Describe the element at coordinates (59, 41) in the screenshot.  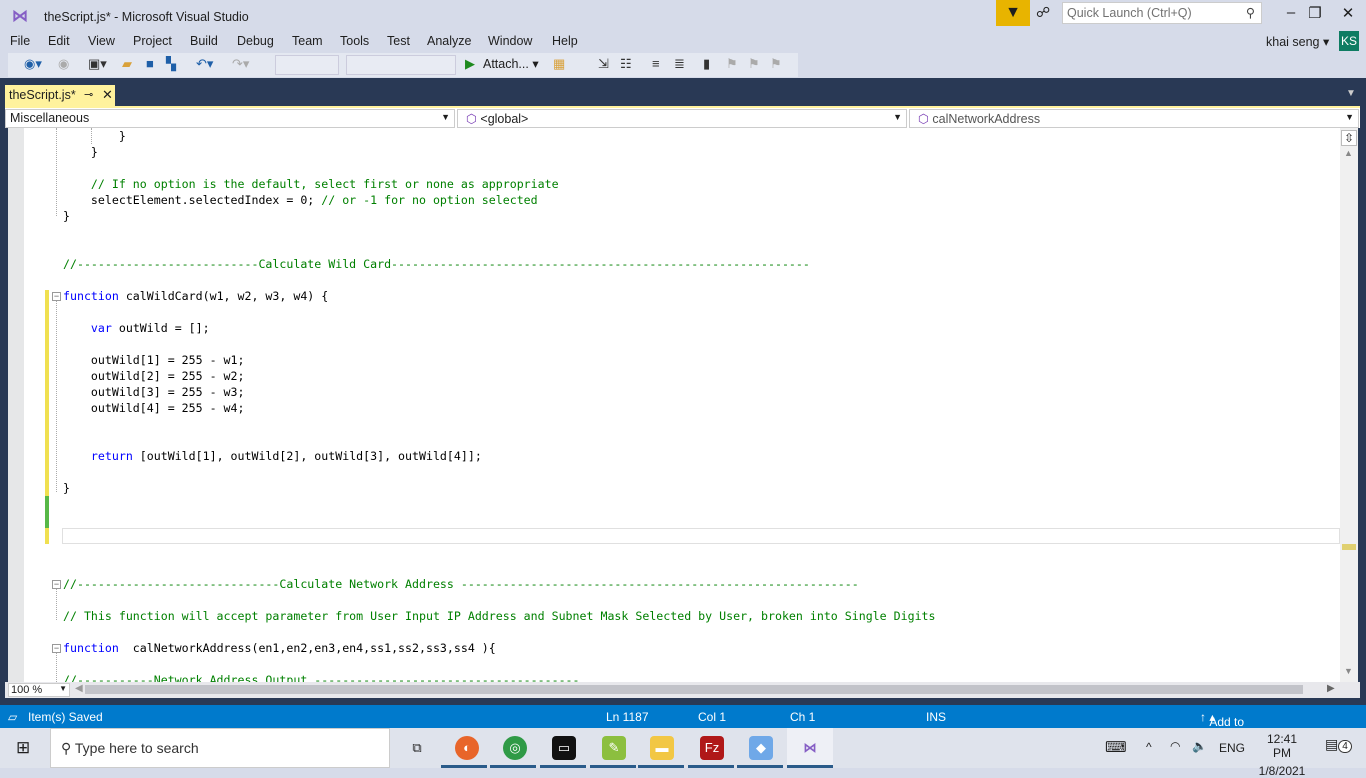
I see `menu-edit: Edit` at that location.